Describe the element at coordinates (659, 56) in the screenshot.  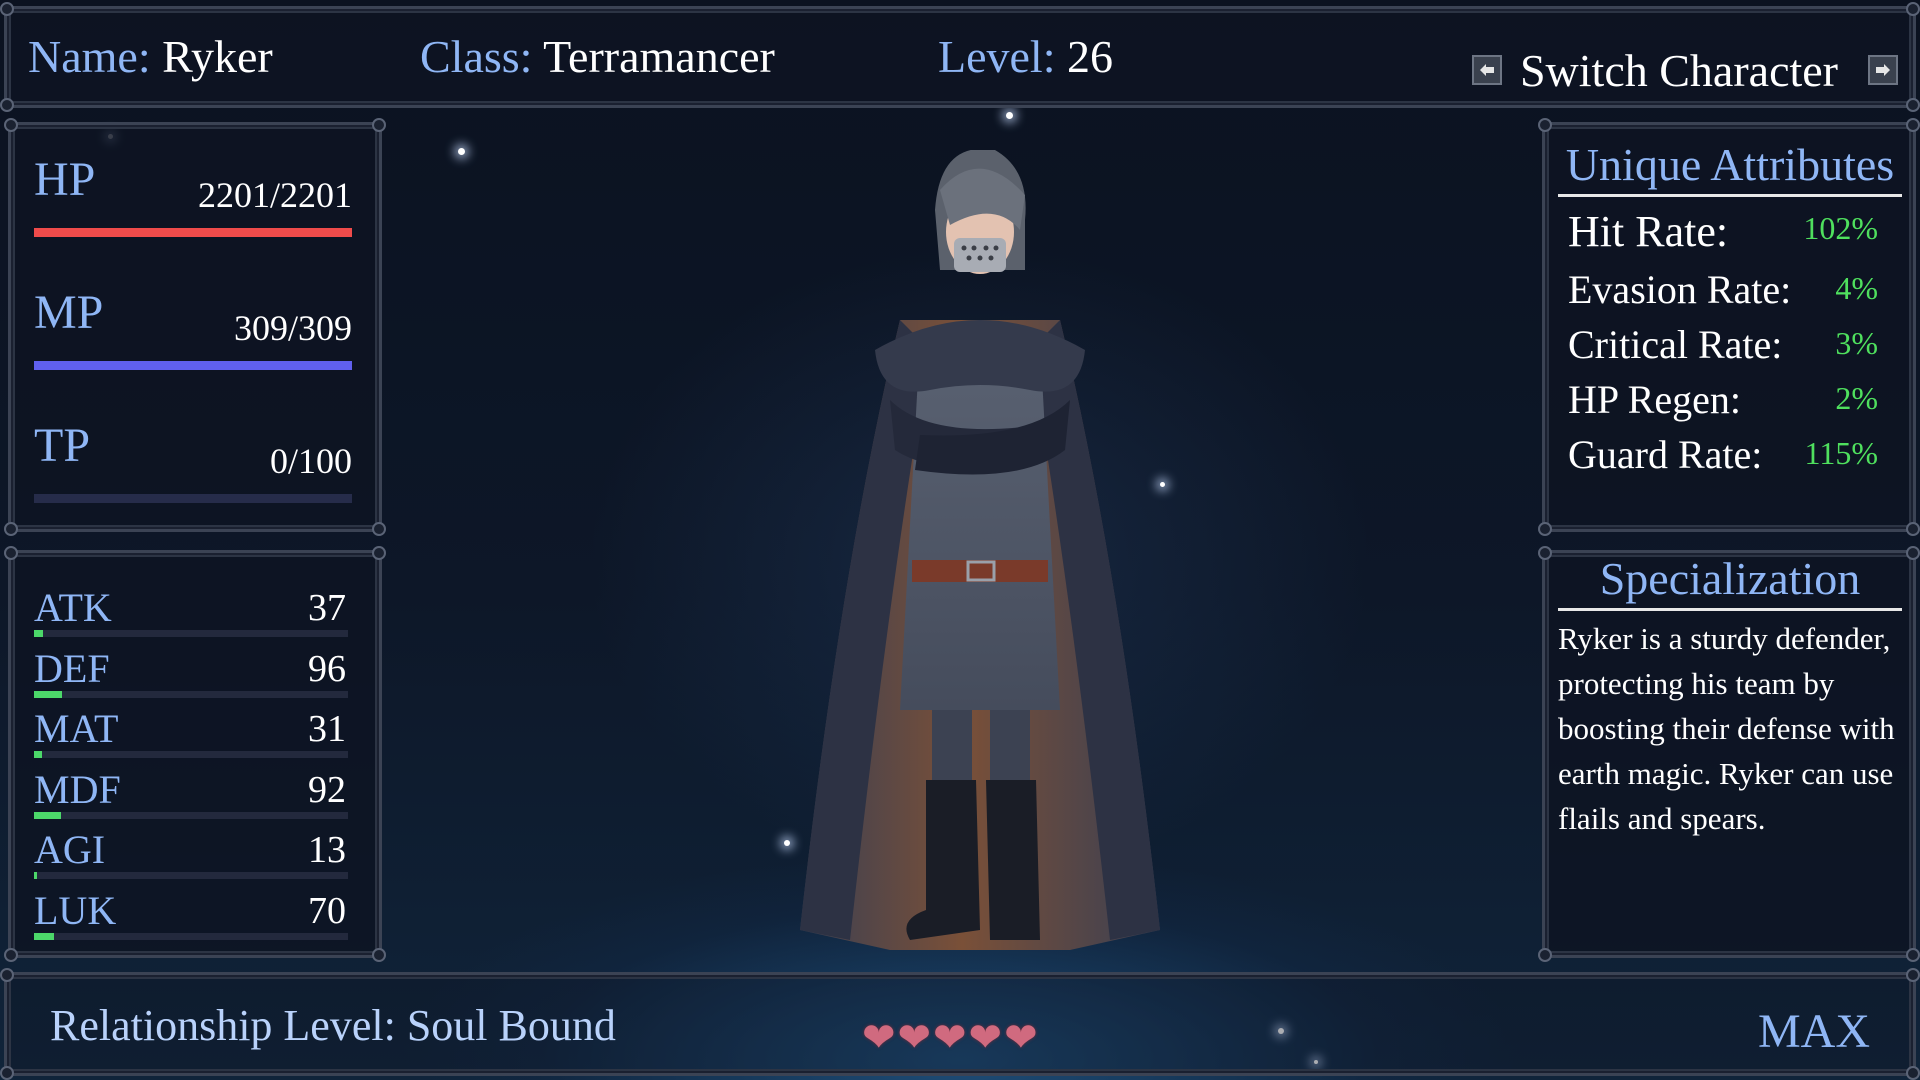
I see `class-value: Terramancer` at that location.